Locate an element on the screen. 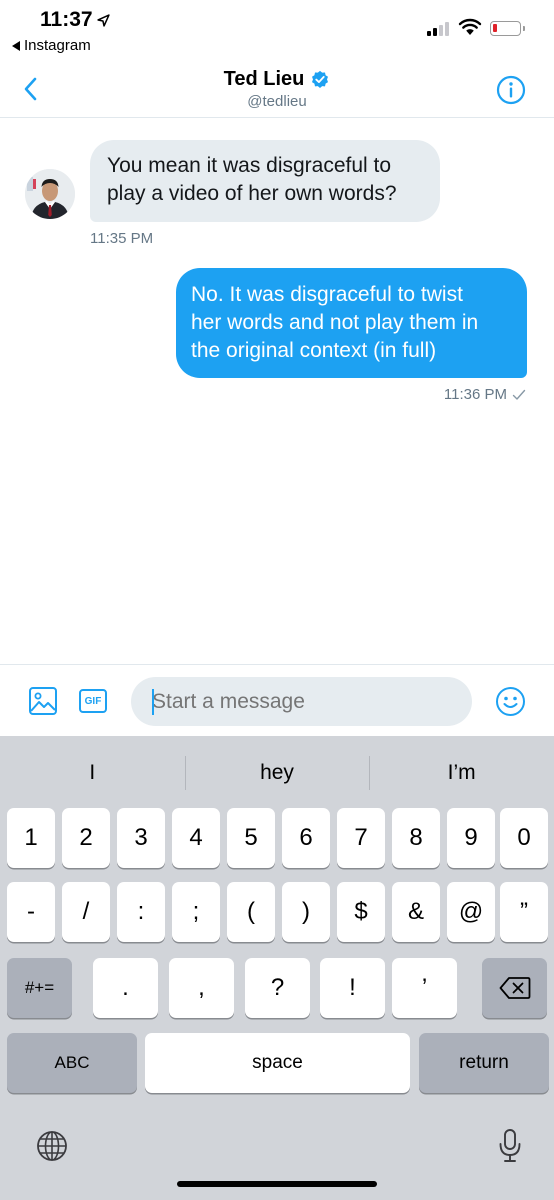 This screenshot has height=1200, width=554. message-line: her words and not play them in is located at coordinates (335, 322).